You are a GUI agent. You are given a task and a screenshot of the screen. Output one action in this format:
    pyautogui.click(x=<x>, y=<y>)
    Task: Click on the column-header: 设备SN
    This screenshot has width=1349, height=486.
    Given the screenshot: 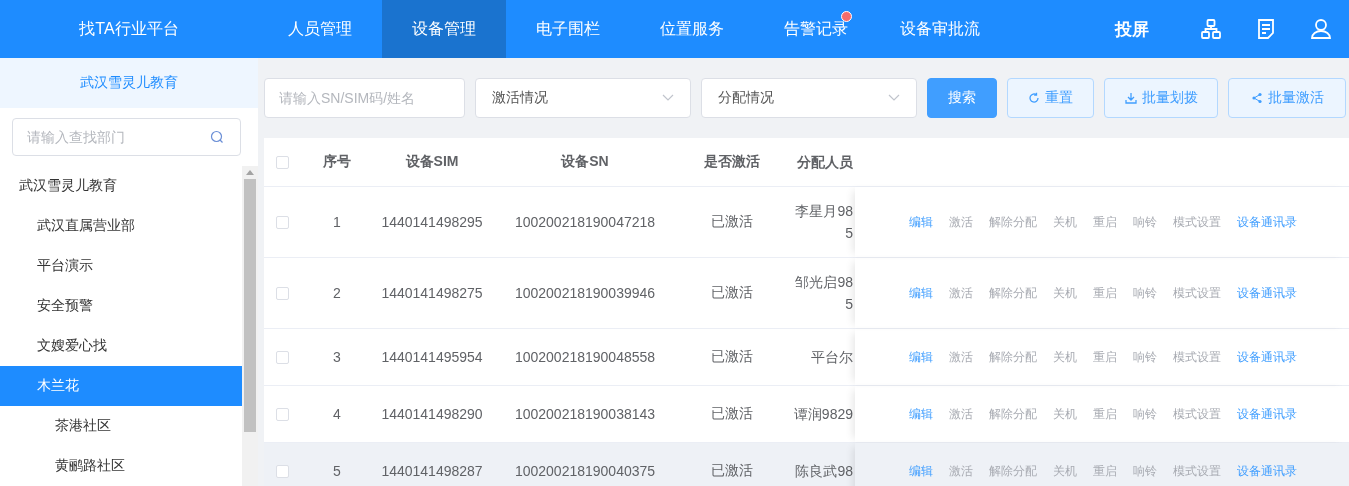 What is the action you would take?
    pyautogui.click(x=584, y=162)
    